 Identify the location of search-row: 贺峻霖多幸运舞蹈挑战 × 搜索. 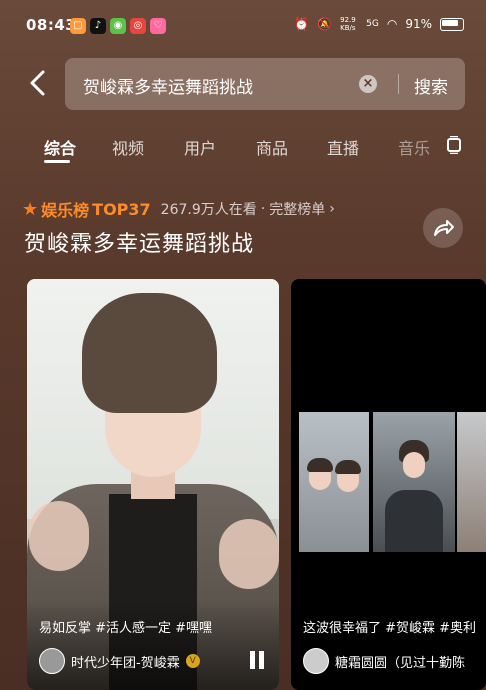
(243, 84).